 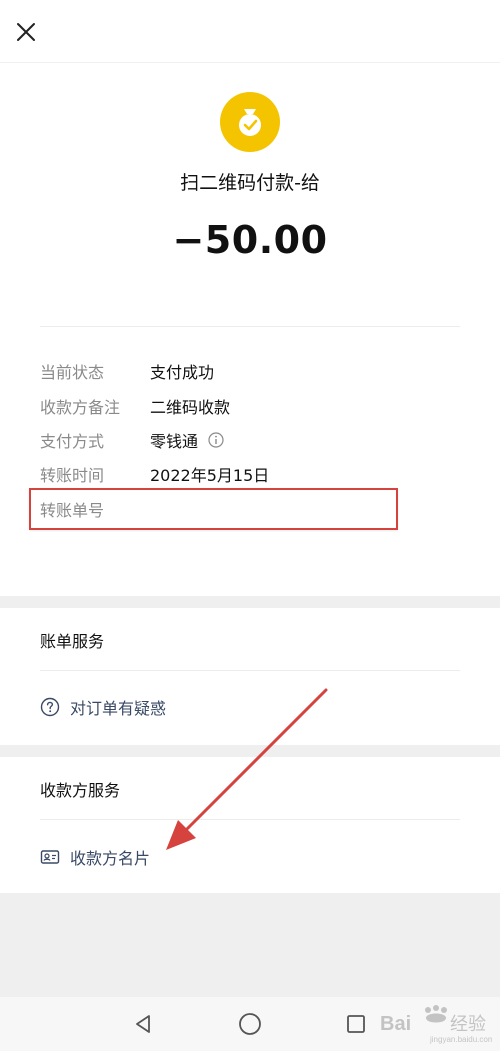 I want to click on nav-home-button, so click(x=250, y=1024).